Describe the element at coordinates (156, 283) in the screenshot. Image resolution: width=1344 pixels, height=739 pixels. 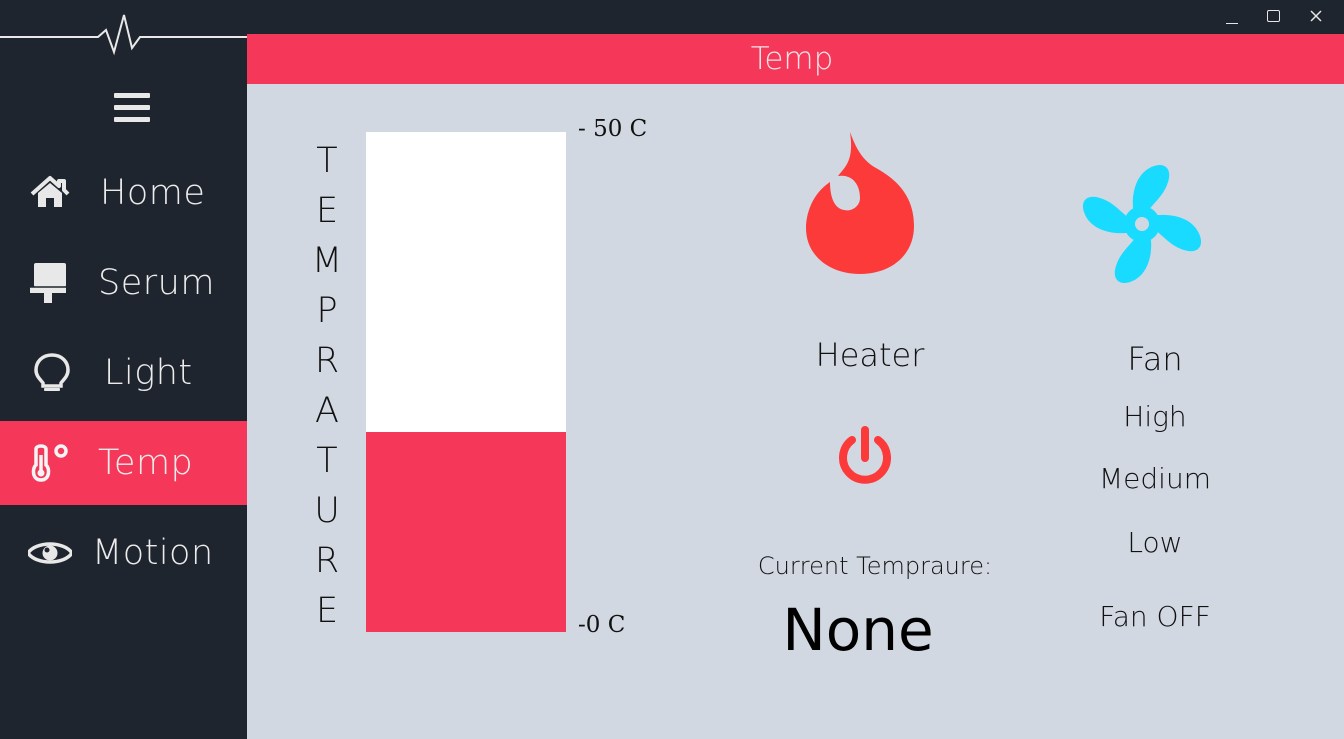
I see `sidebar-item-label: Serum` at that location.